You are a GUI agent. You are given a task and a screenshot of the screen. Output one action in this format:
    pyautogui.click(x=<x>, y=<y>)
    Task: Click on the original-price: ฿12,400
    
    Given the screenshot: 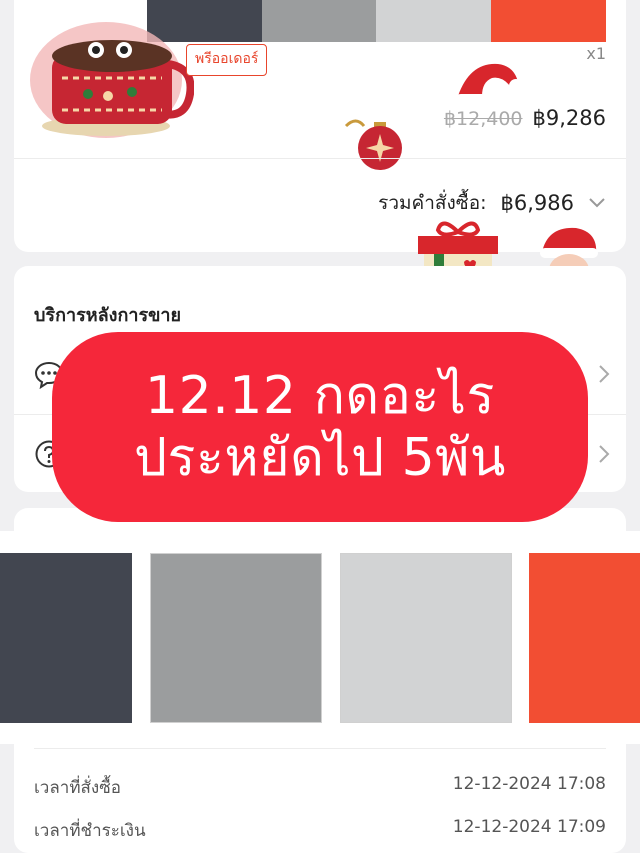 What is the action you would take?
    pyautogui.click(x=483, y=119)
    